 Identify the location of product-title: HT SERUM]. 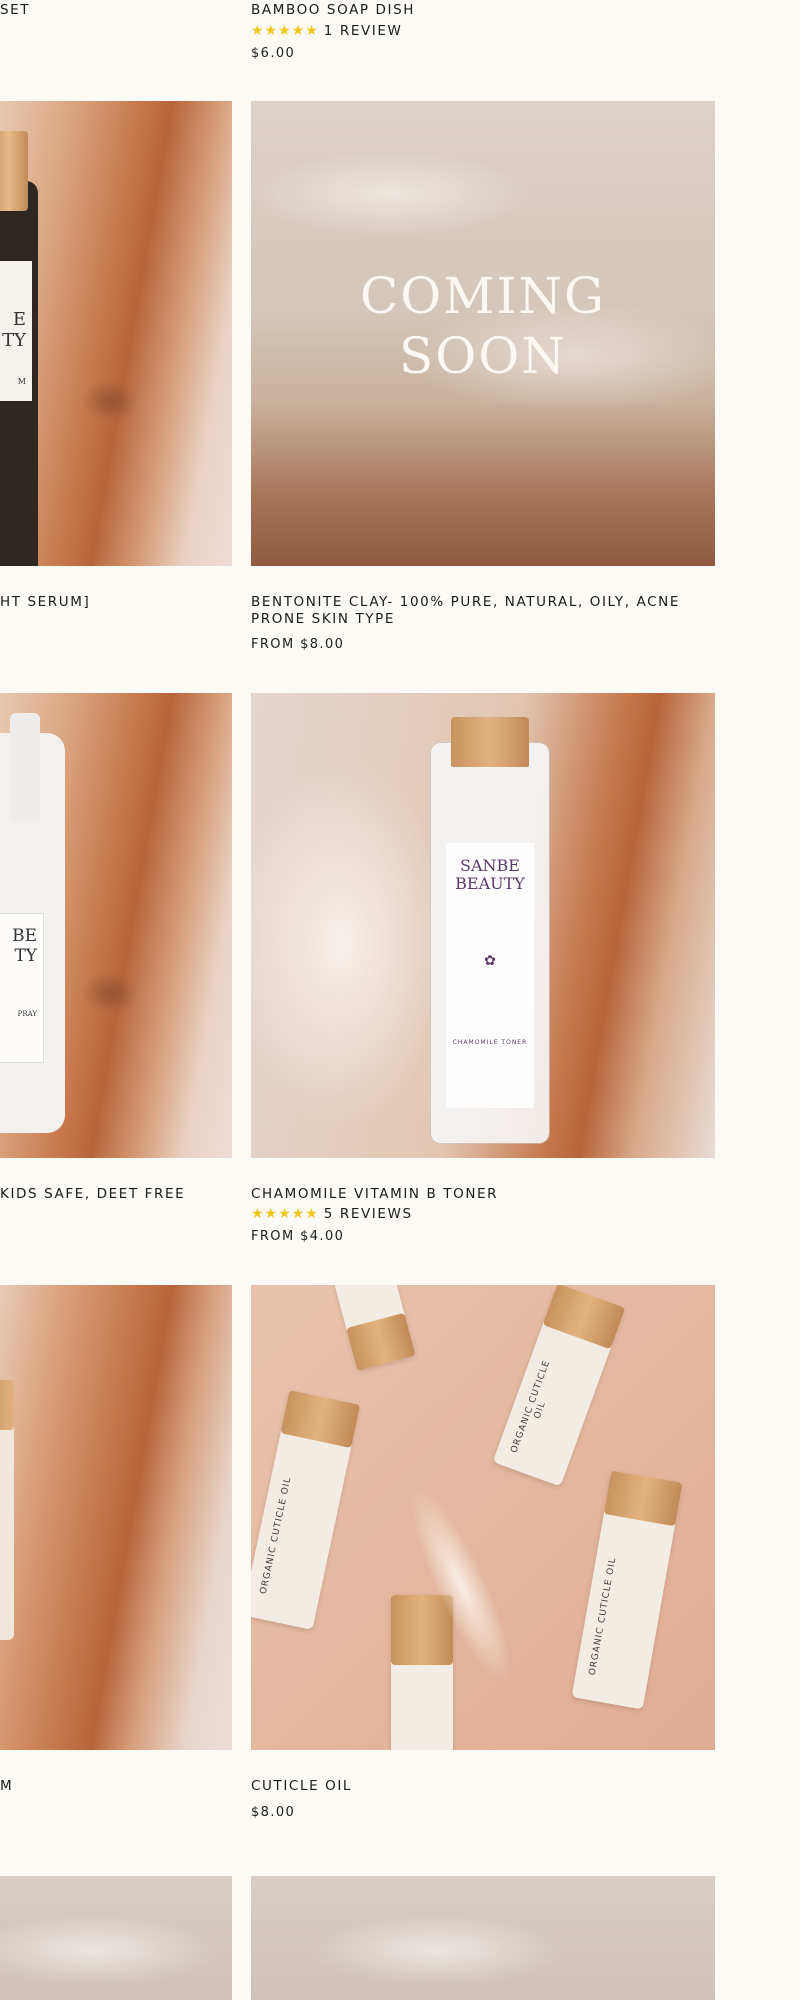
(45, 602).